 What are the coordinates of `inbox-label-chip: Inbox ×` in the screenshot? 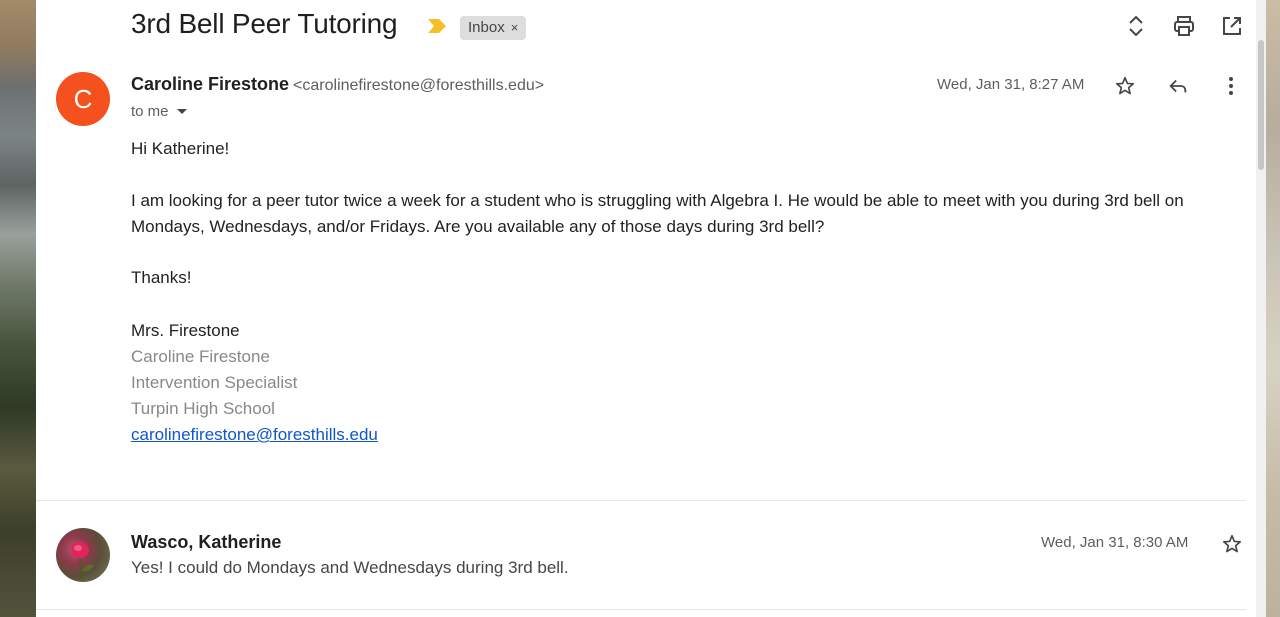 It's located at (493, 28).